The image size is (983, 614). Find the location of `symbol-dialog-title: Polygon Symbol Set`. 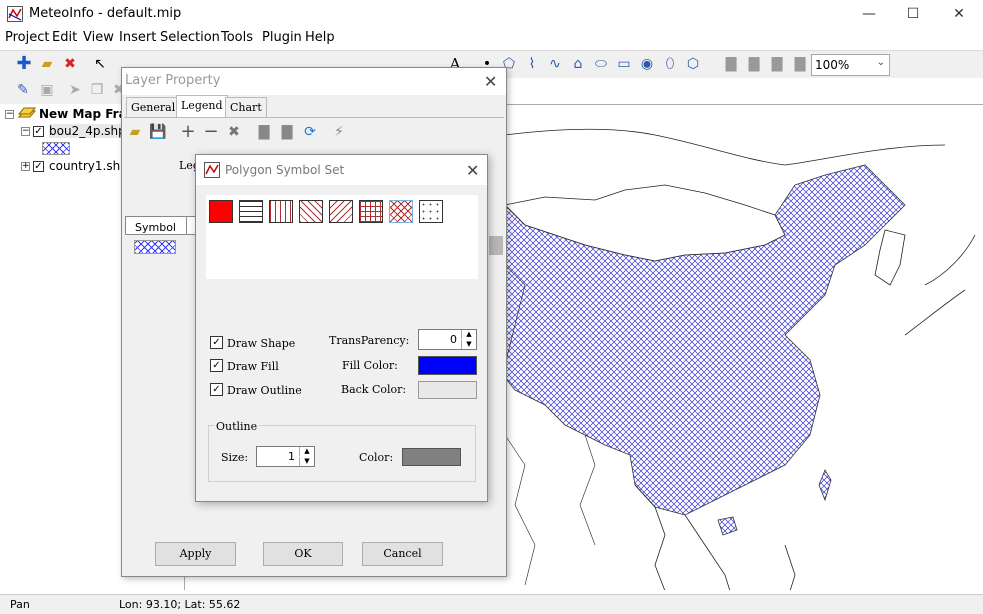

symbol-dialog-title: Polygon Symbol Set is located at coordinates (285, 170).